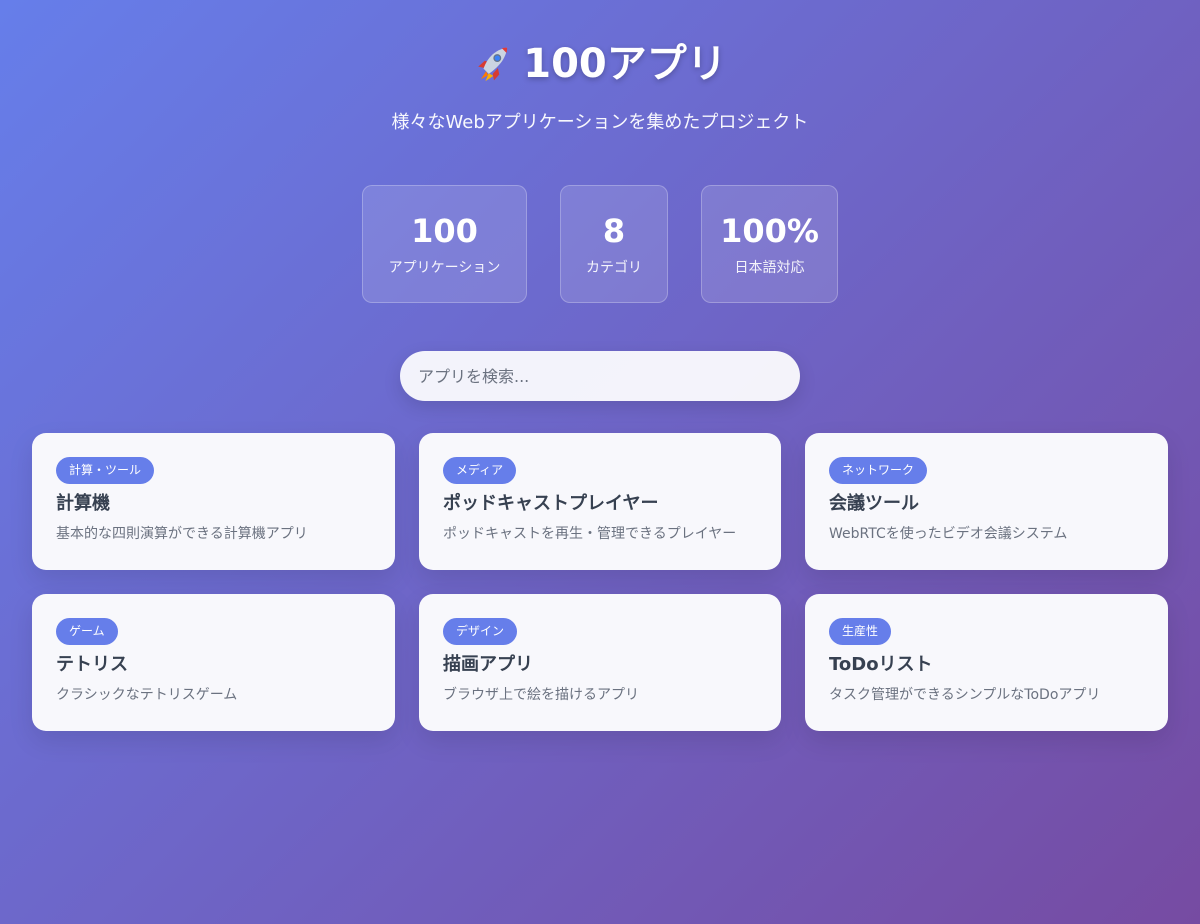  Describe the element at coordinates (92, 664) in the screenshot. I see `app-title: テトリス` at that location.